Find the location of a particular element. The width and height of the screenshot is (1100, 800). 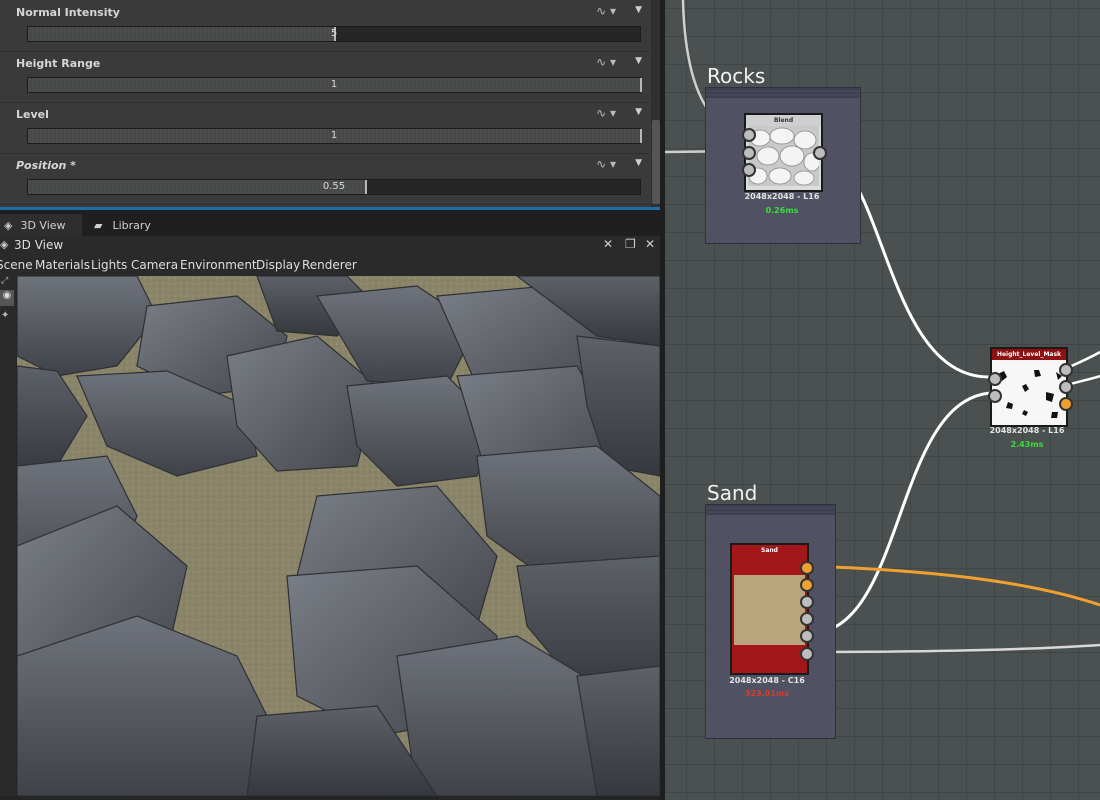

node-resolution: 2048x2048 - C16 is located at coordinates (767, 680).